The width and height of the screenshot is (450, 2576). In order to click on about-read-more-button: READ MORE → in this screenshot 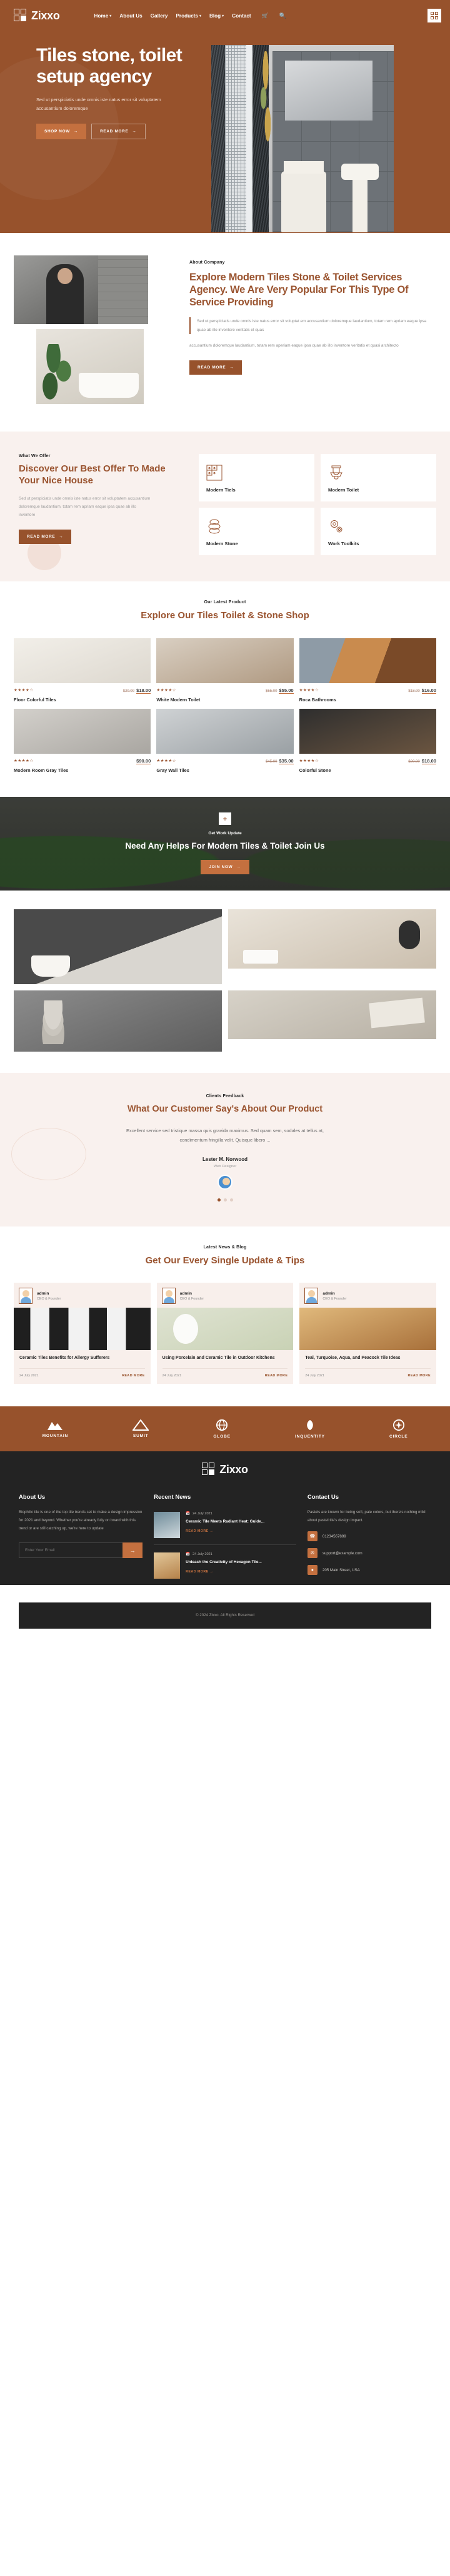, I will do `click(215, 368)`.